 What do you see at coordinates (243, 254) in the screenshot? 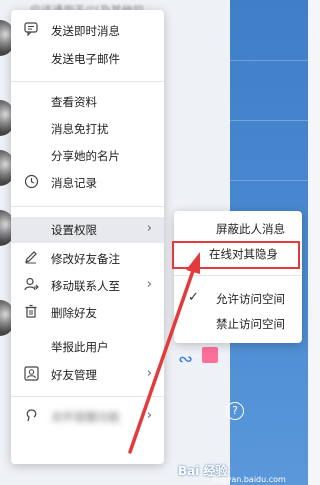
I see `submenu-item-label: 在线对其隐身` at bounding box center [243, 254].